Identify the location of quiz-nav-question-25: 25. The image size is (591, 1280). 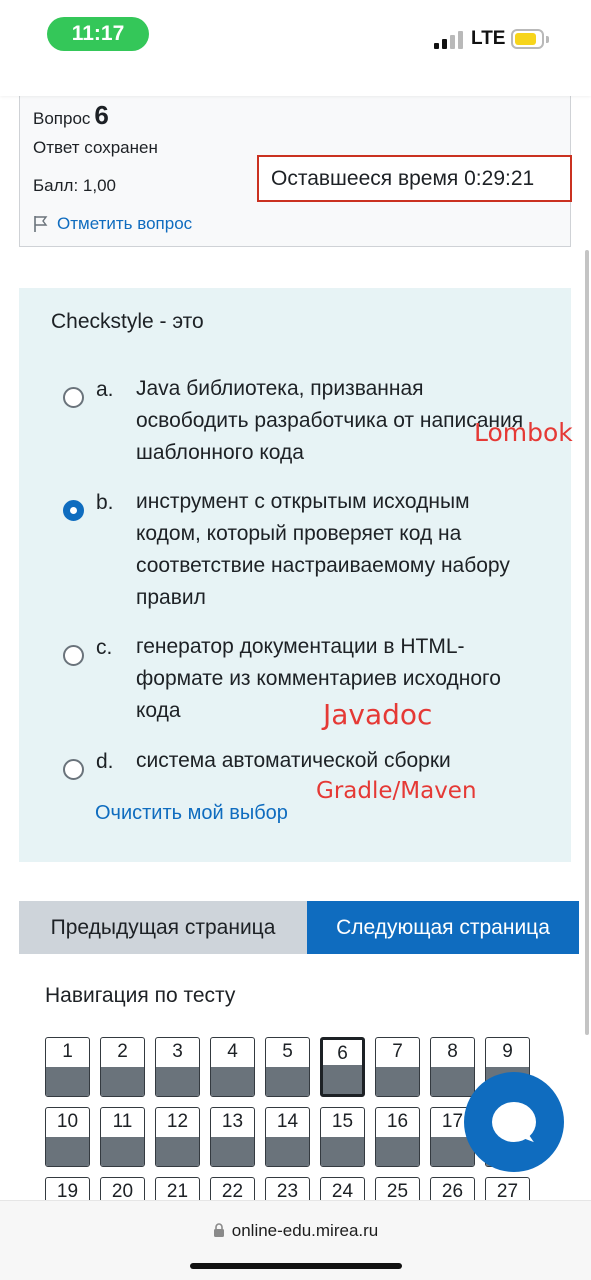
(397, 1188).